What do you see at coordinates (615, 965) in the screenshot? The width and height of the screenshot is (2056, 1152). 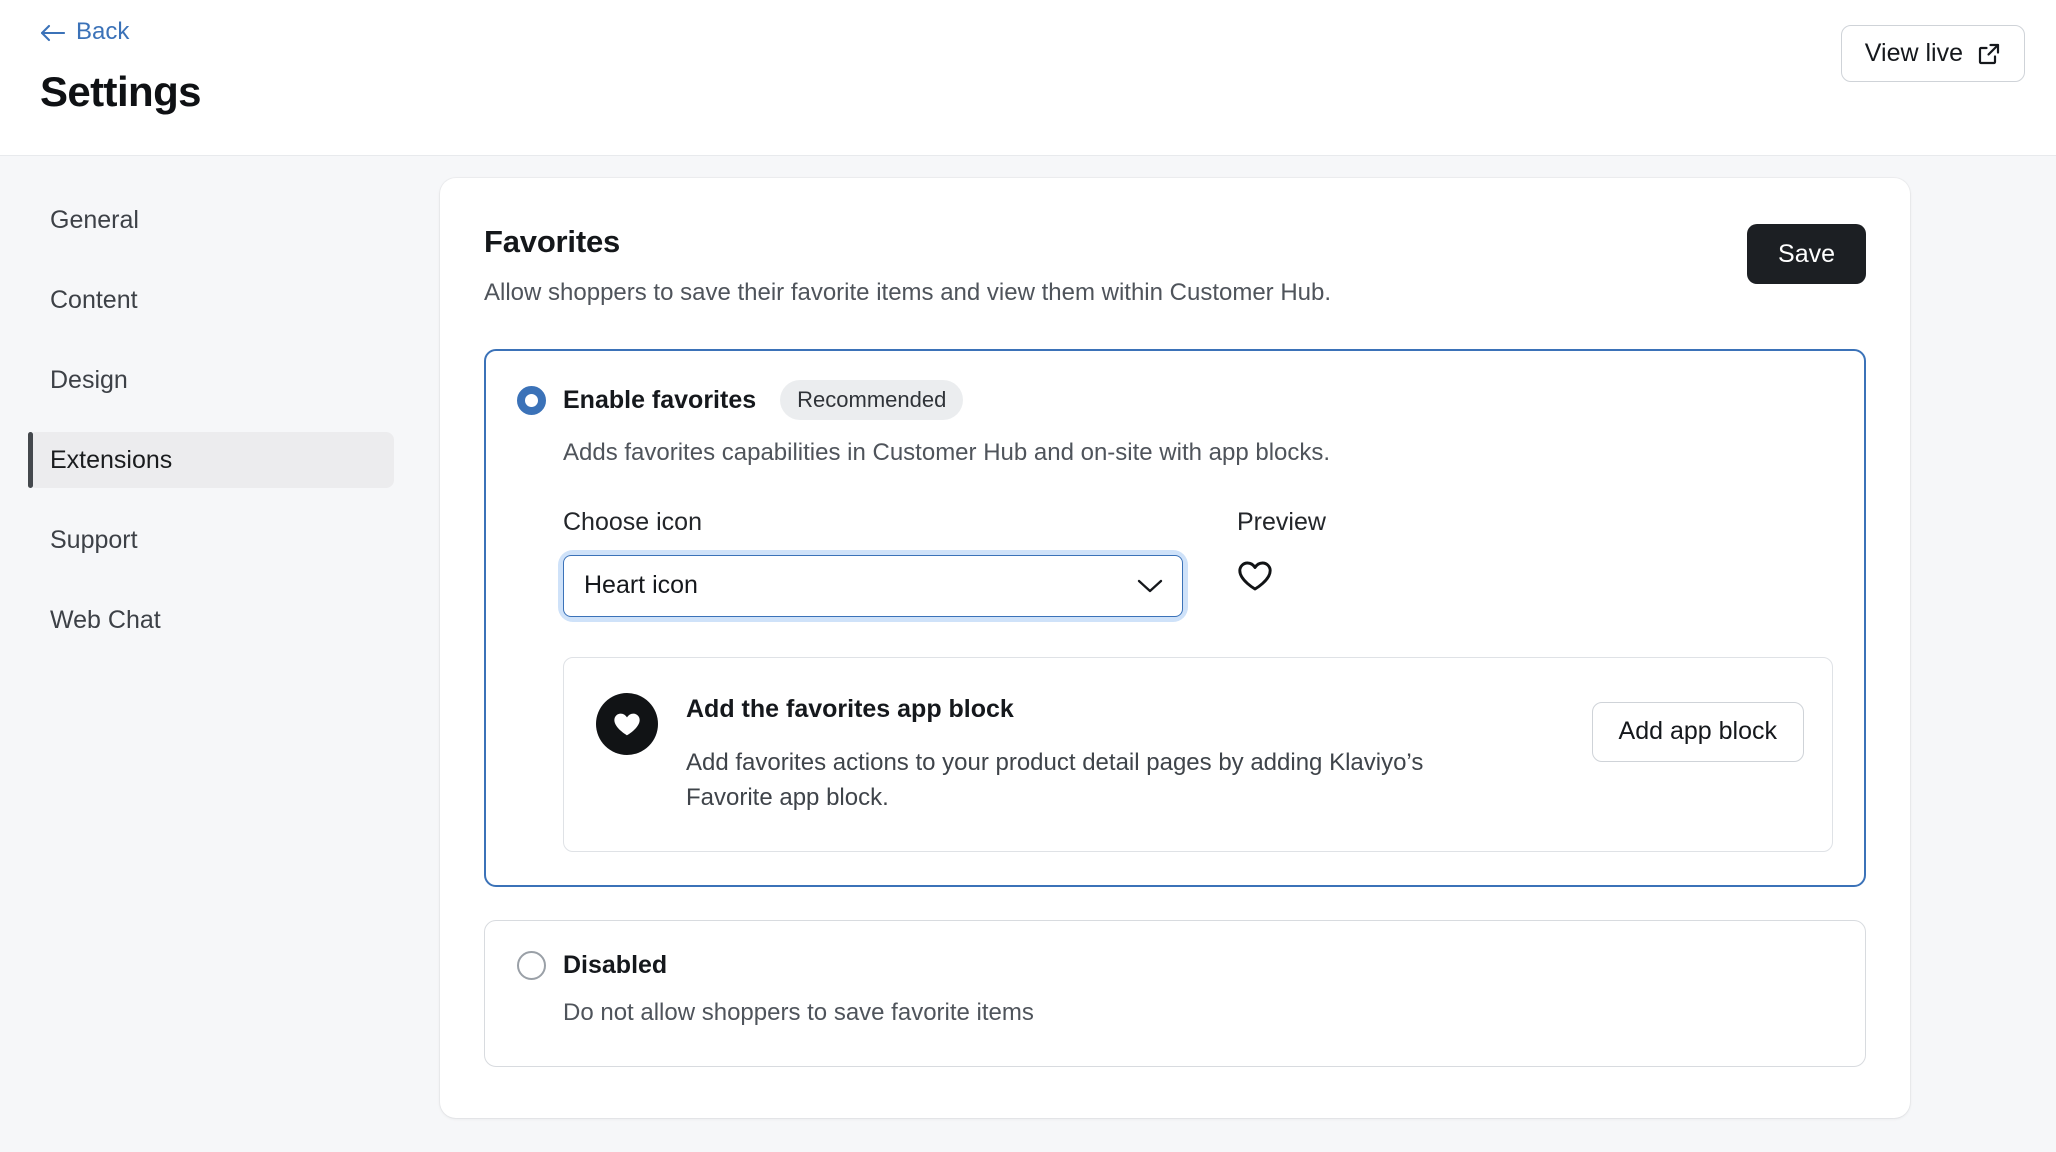 I see `option-label: Disabled` at bounding box center [615, 965].